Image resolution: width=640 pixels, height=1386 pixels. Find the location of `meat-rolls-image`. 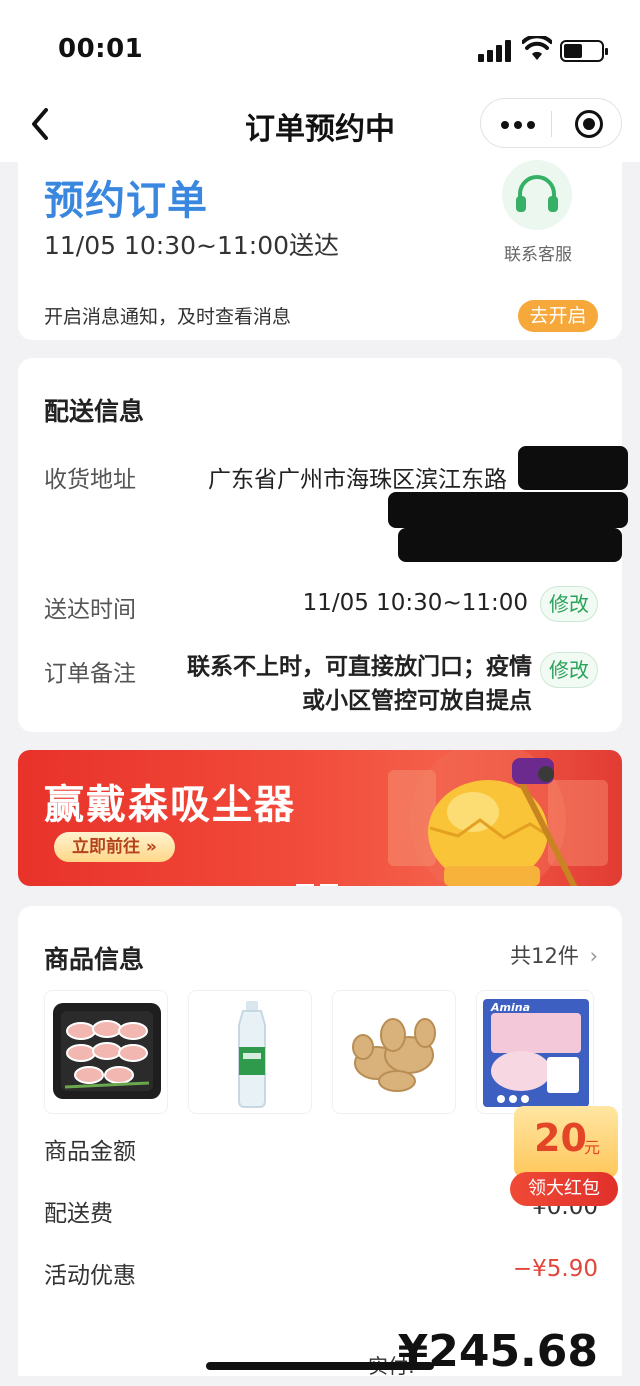

meat-rolls-image is located at coordinates (107, 1051).